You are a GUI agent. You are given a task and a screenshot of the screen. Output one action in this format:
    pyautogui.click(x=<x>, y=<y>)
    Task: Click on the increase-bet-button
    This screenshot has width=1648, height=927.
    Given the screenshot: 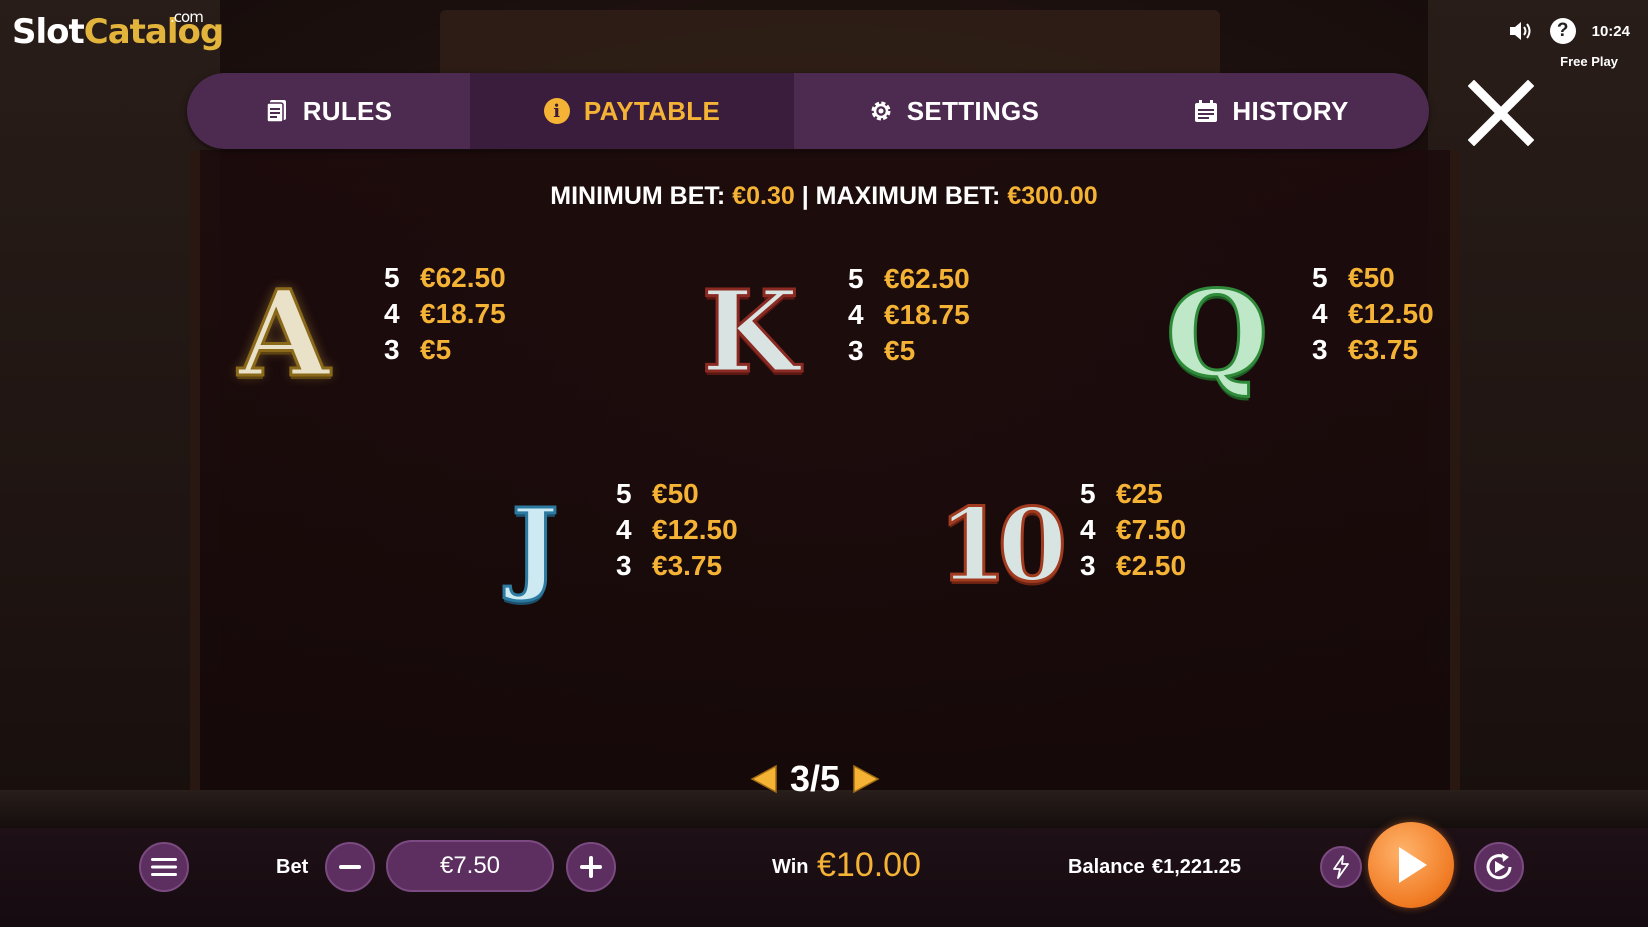 What is the action you would take?
    pyautogui.click(x=591, y=867)
    